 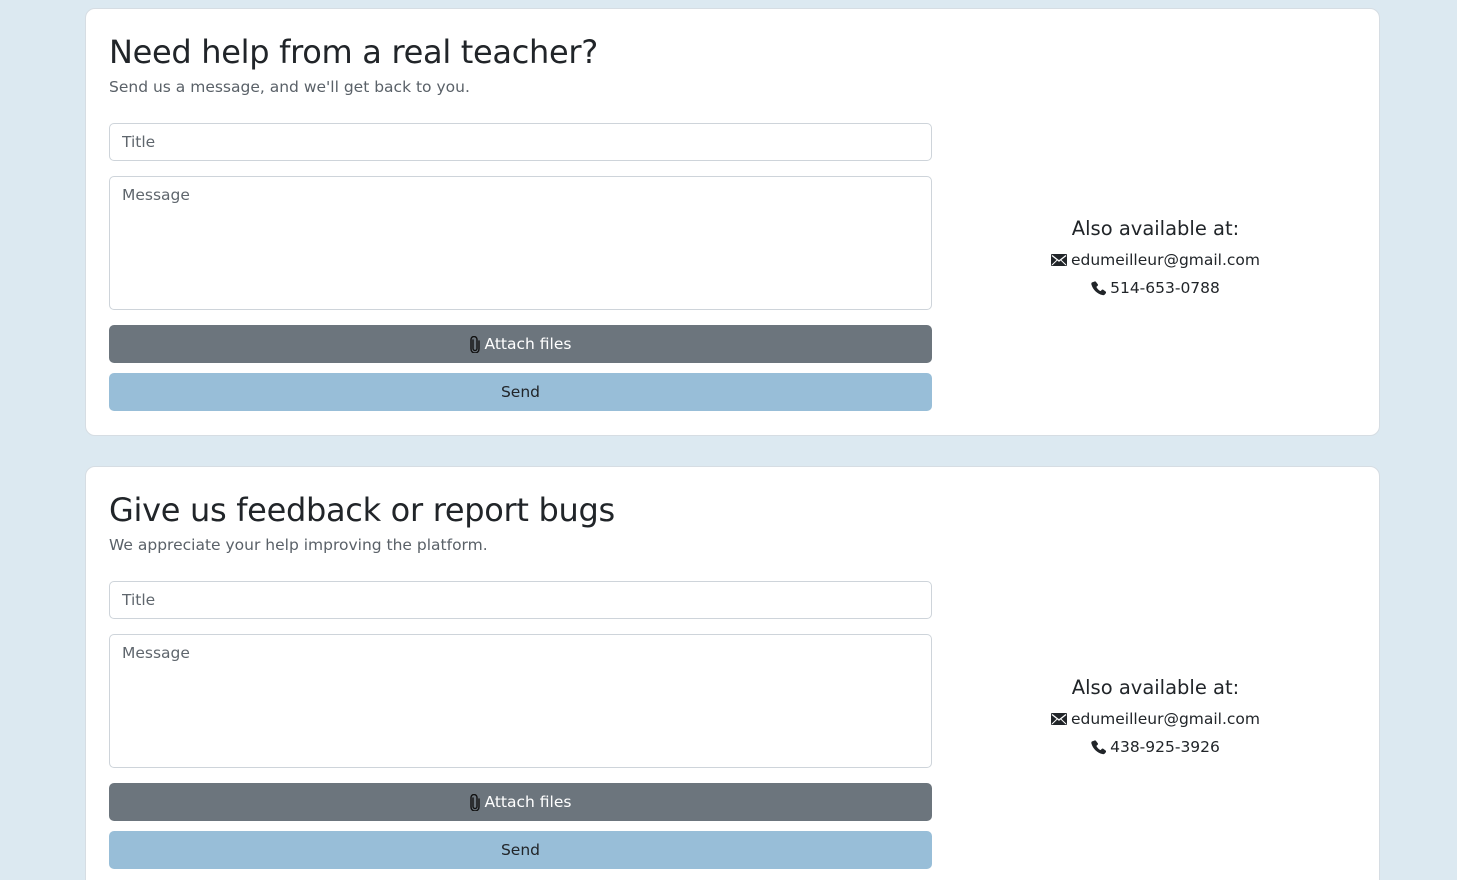 What do you see at coordinates (1165, 288) in the screenshot?
I see `help-phone-text: 514-653-0788` at bounding box center [1165, 288].